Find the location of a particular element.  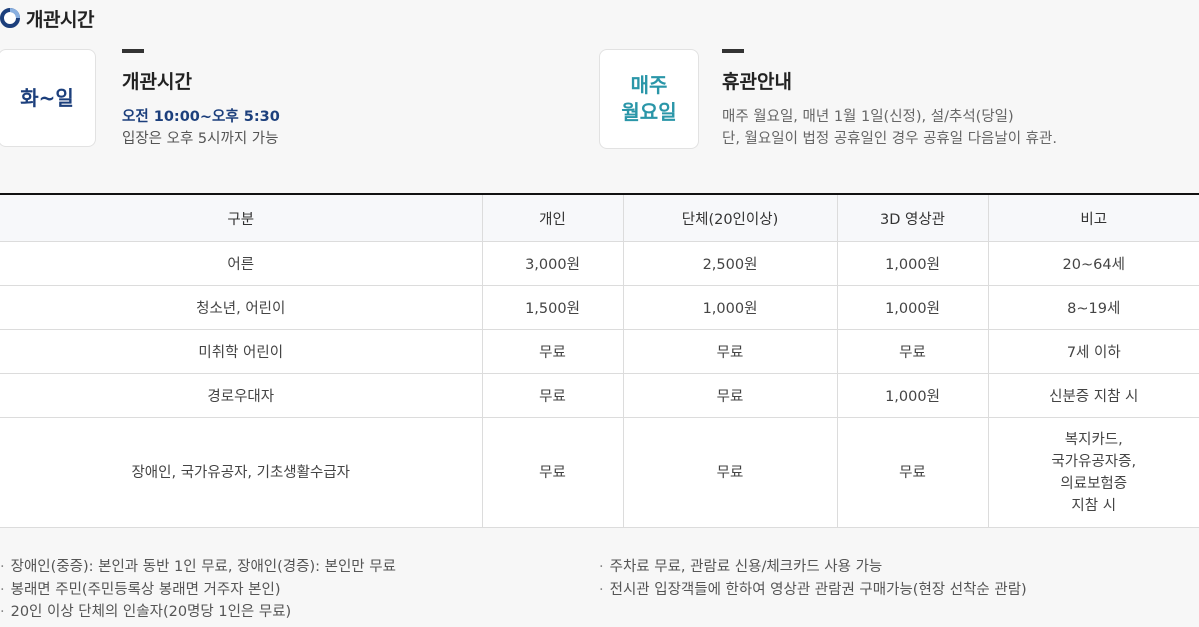

cell-remarks: 7세 이하 is located at coordinates (1093, 351).